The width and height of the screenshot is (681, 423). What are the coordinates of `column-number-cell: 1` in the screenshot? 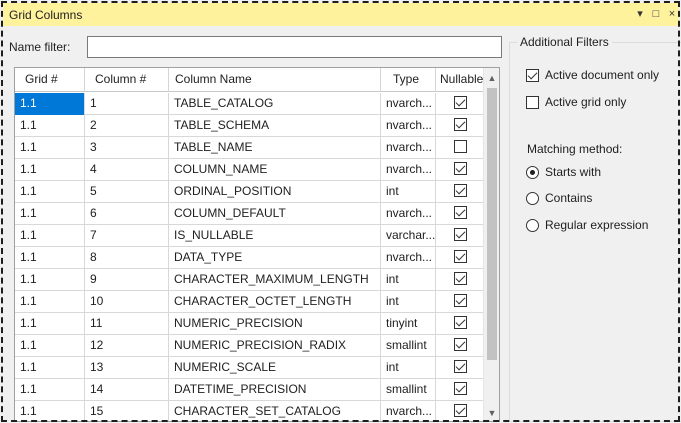 It's located at (127, 104).